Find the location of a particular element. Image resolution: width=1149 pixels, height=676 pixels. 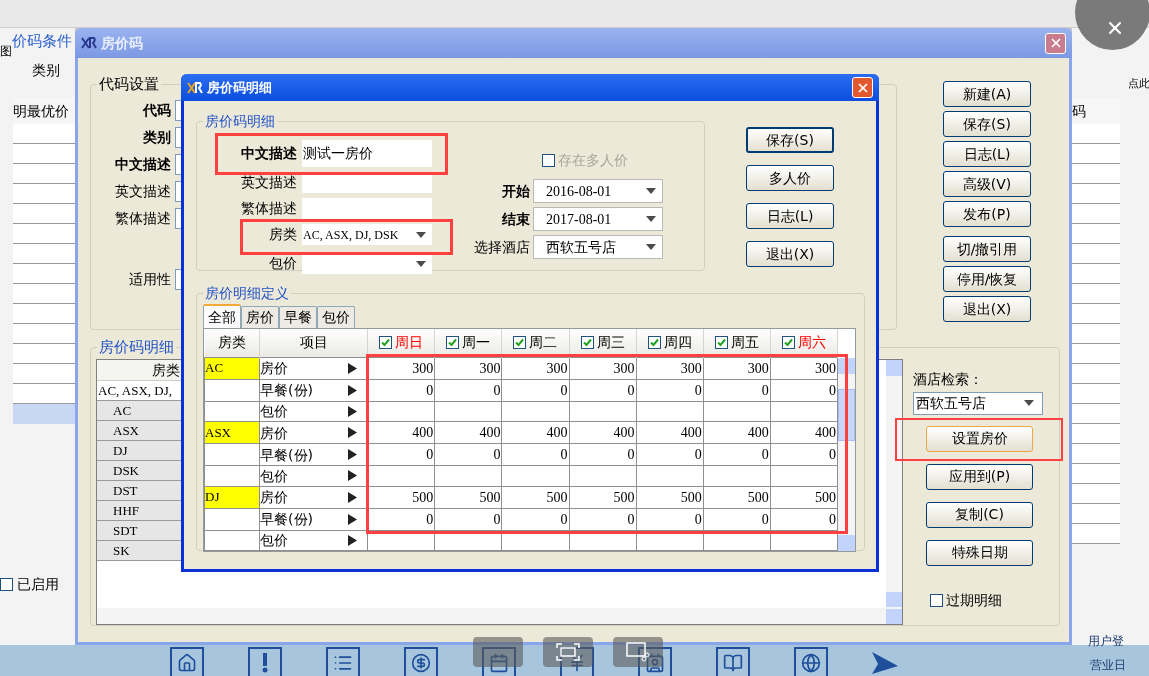

globe-icon is located at coordinates (811, 662).